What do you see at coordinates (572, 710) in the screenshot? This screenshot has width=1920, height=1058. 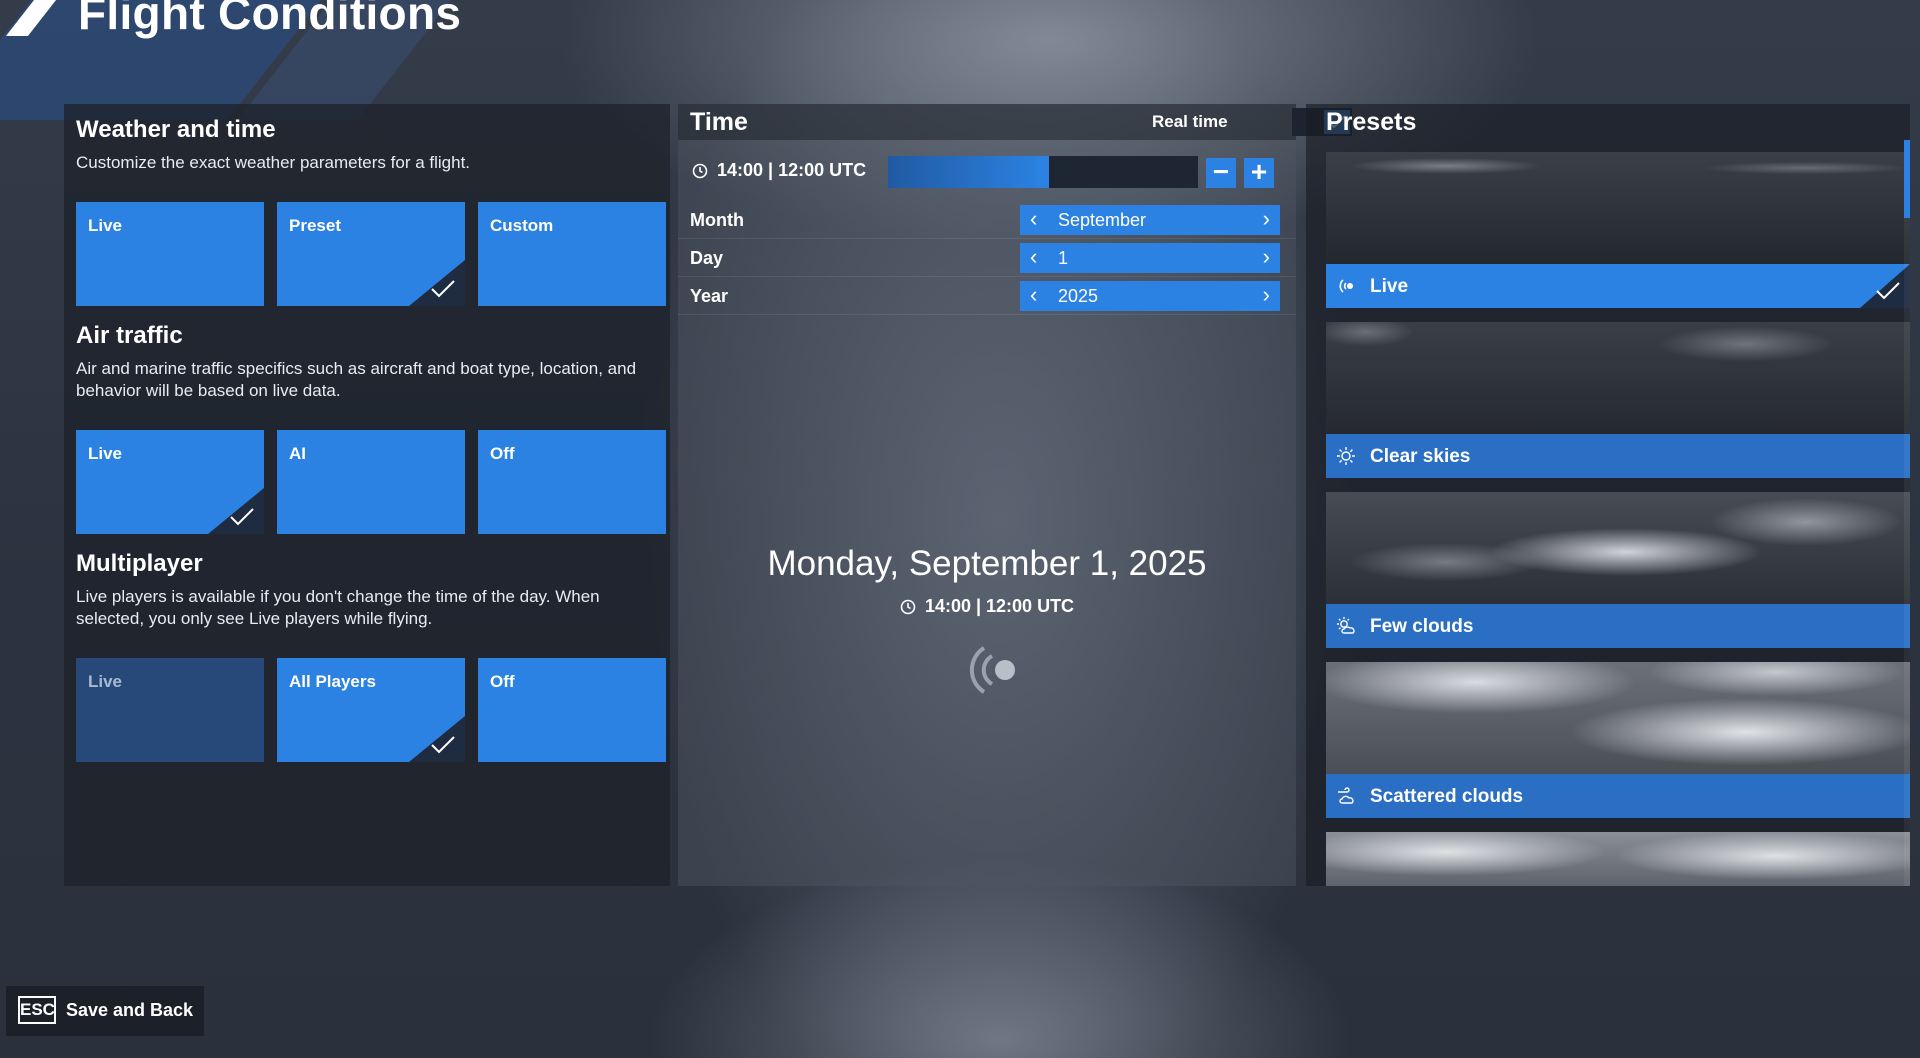 I see `multiplayer-option-off: Off` at bounding box center [572, 710].